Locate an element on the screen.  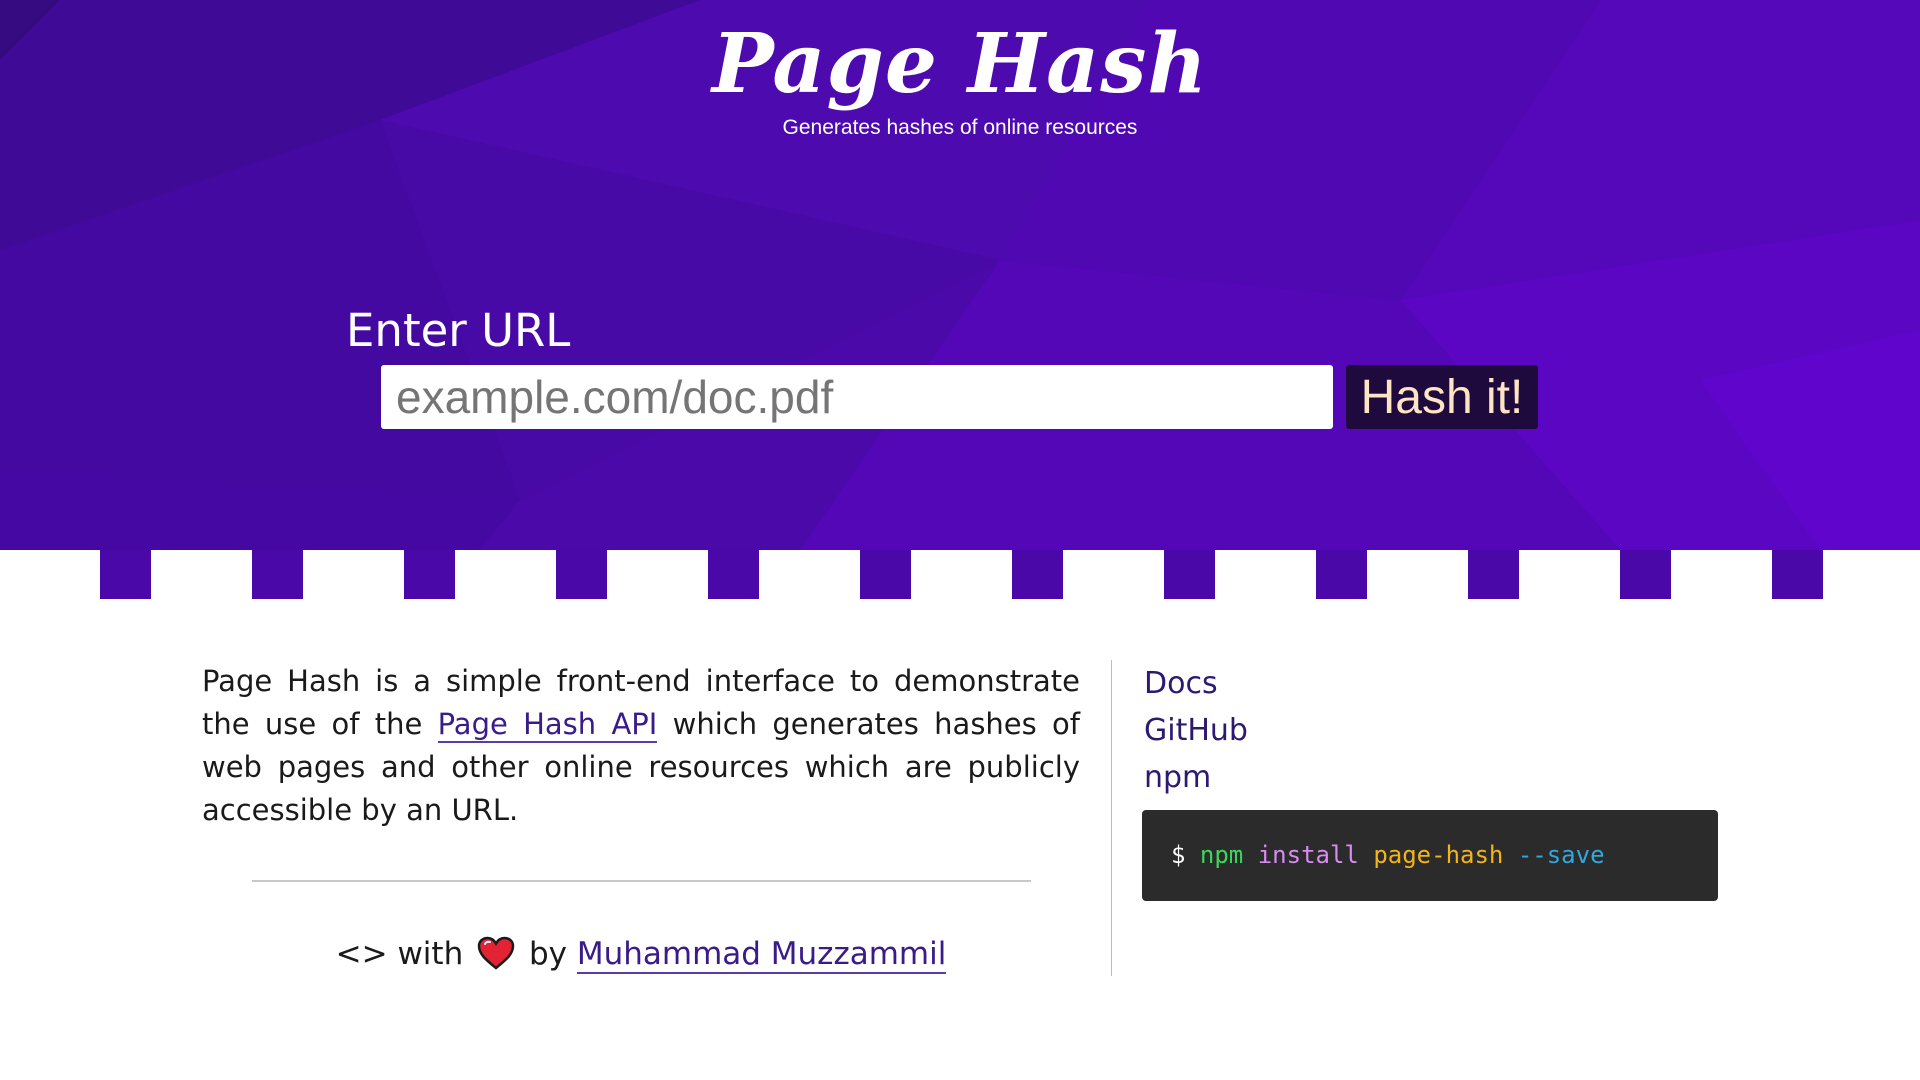
heart-icon is located at coordinates (496, 953).